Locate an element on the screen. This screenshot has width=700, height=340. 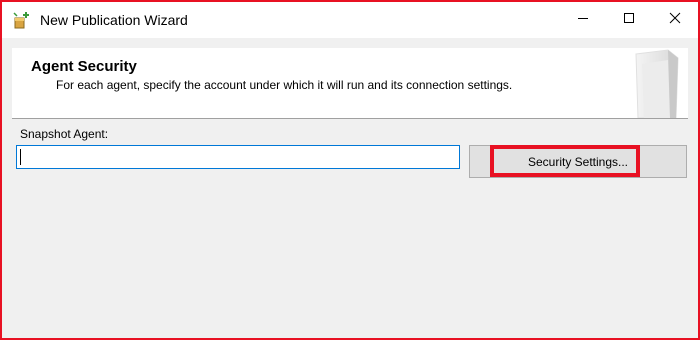
close-button is located at coordinates (675, 20).